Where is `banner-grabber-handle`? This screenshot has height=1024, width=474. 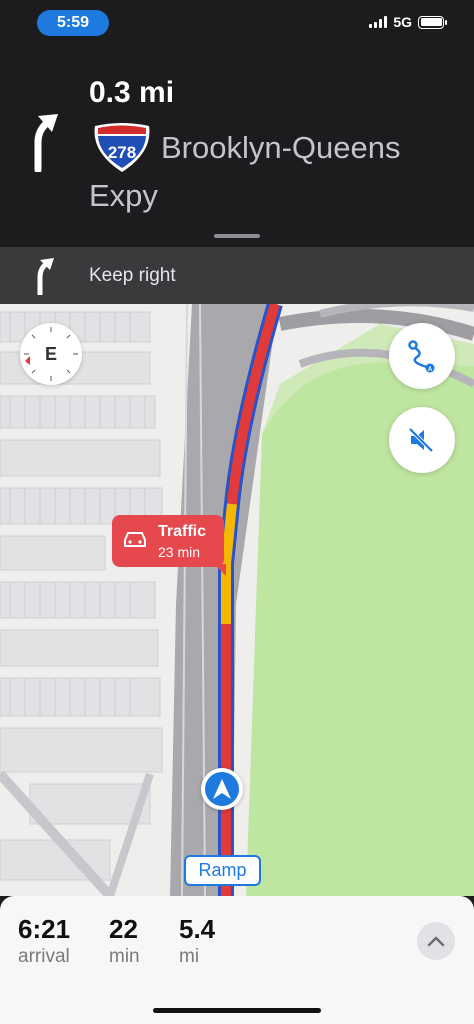 banner-grabber-handle is located at coordinates (237, 236).